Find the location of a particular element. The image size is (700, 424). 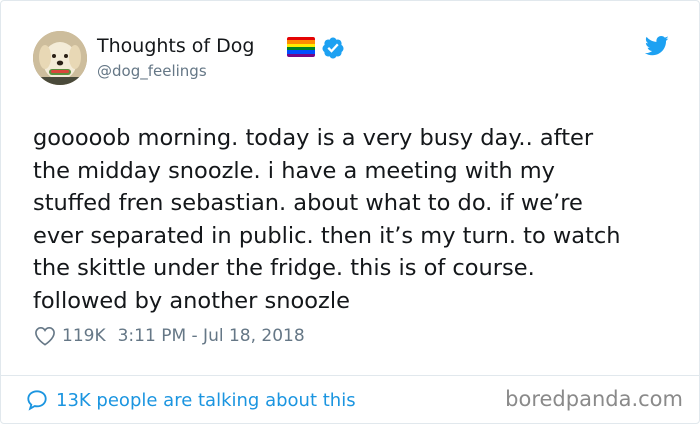

rainbow-flag-icon is located at coordinates (301, 47).